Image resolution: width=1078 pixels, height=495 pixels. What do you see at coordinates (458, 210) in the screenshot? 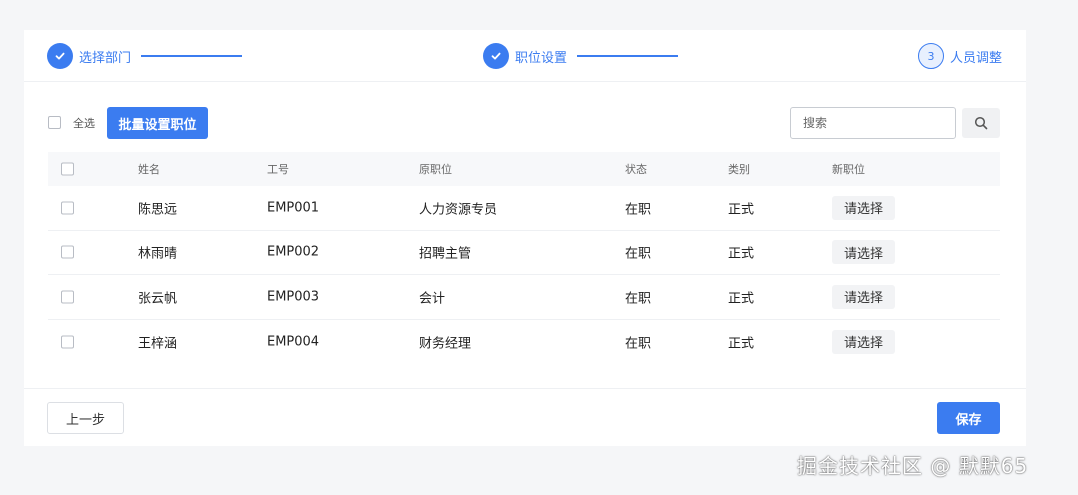
I see `original-position: 人力资源专员` at bounding box center [458, 210].